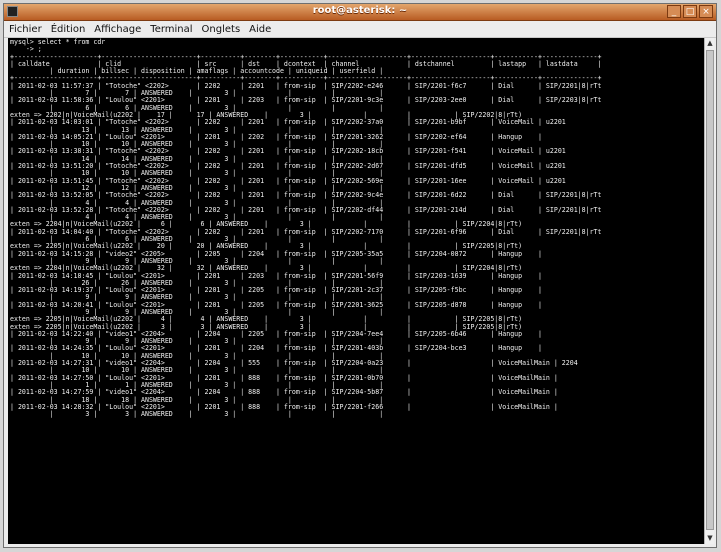  What do you see at coordinates (25, 29) in the screenshot?
I see `menu-fichier: Fichier` at bounding box center [25, 29].